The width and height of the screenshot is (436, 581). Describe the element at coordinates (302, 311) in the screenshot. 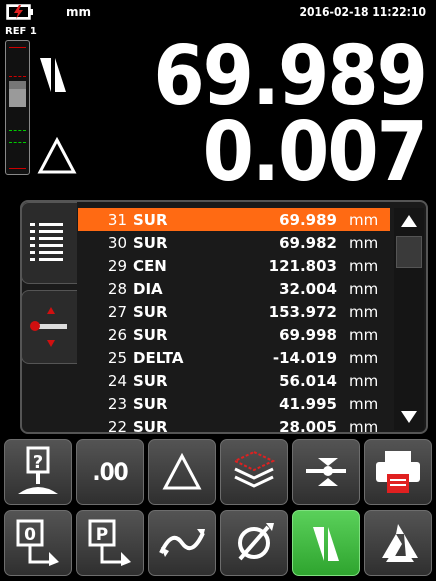

I see `row-value: 153.972` at that location.